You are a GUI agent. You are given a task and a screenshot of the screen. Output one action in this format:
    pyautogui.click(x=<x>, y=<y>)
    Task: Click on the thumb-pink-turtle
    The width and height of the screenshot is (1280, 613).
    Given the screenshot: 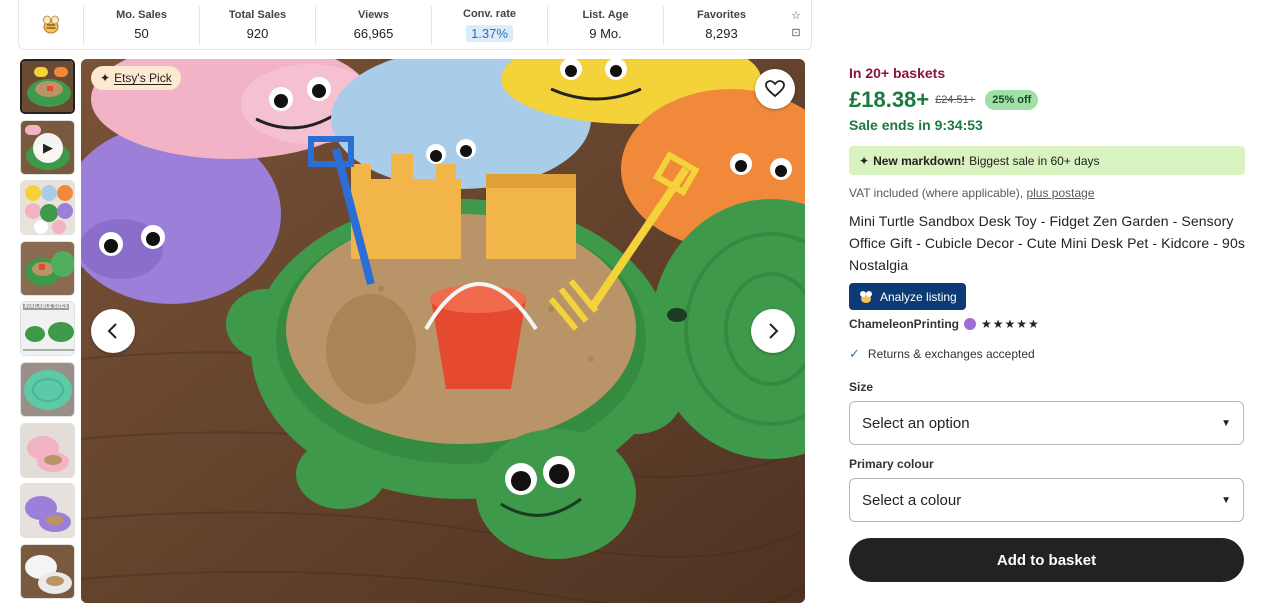 What is the action you would take?
    pyautogui.click(x=47, y=450)
    